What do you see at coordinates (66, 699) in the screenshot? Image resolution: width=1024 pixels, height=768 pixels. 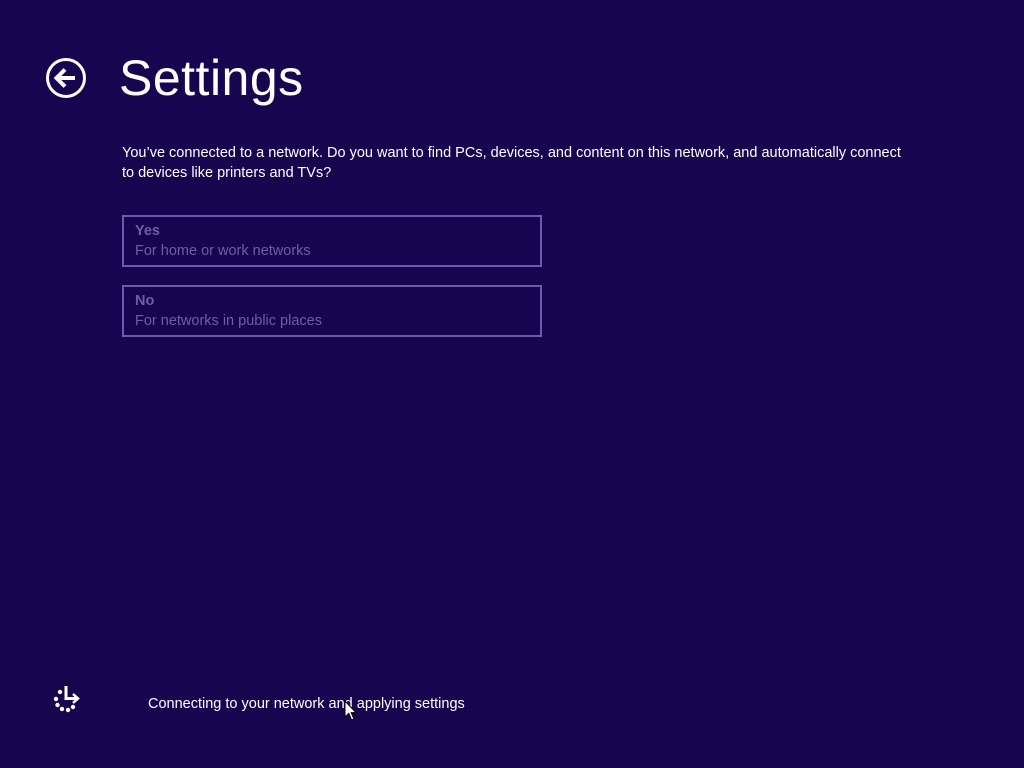 I see `progress-spinner-icon` at bounding box center [66, 699].